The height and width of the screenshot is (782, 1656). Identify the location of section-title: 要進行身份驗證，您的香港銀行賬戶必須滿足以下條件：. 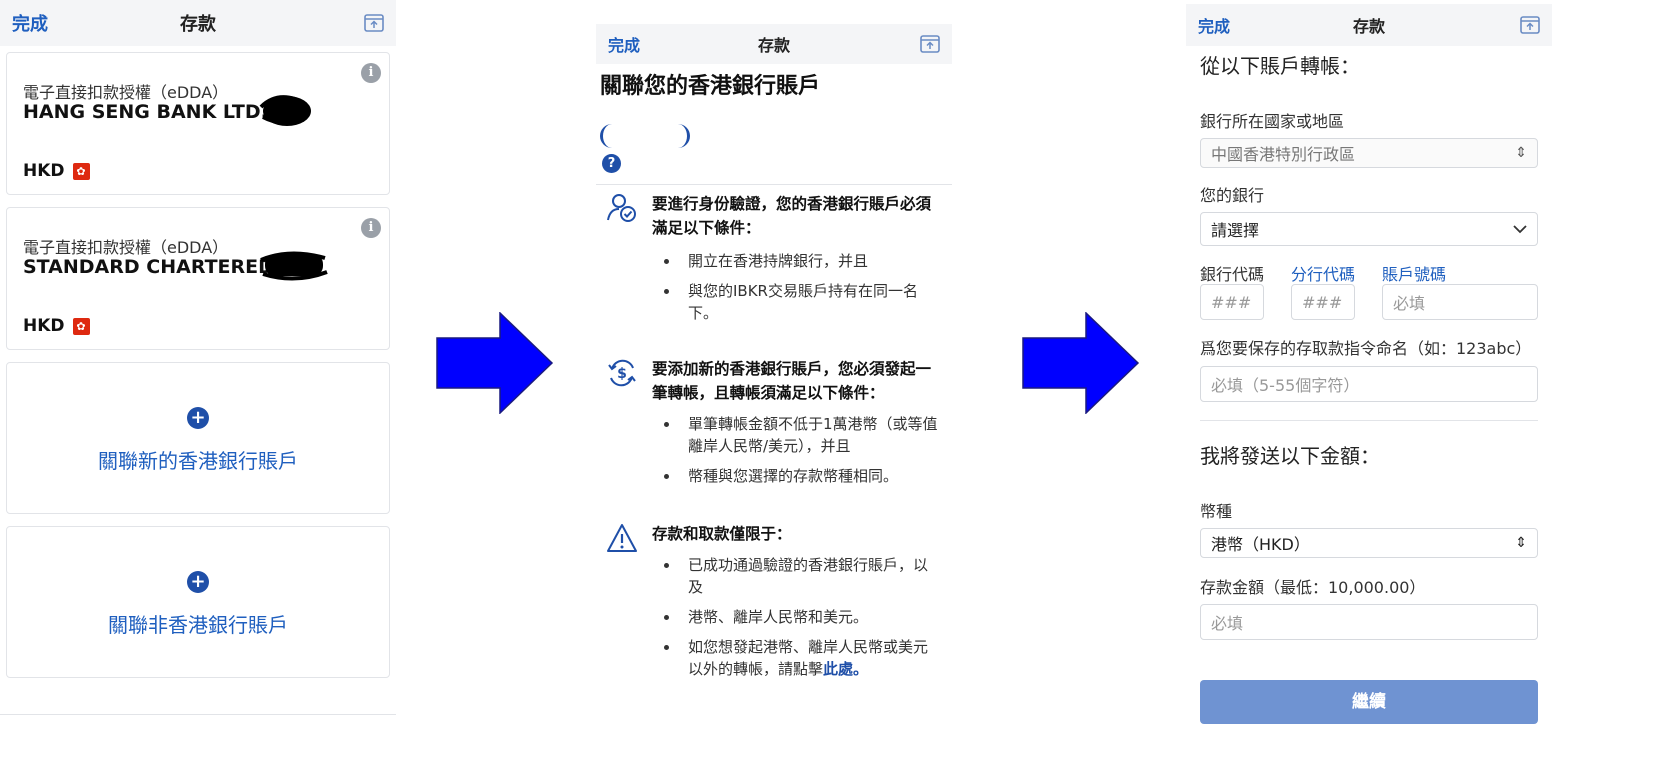
(792, 216).